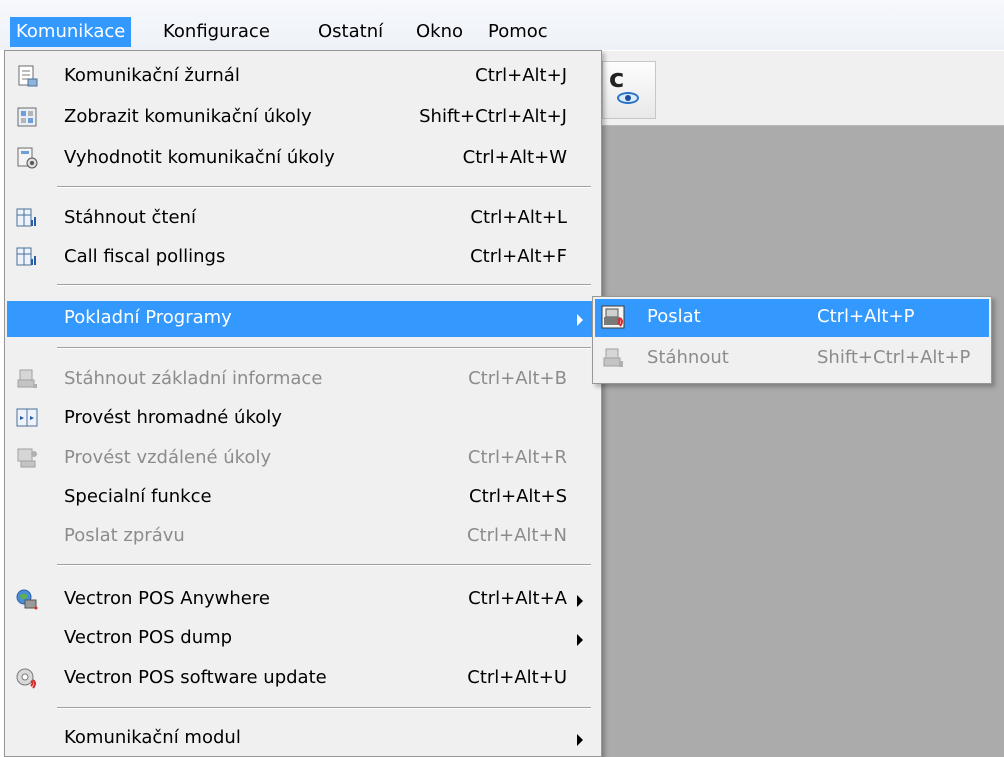 This screenshot has width=1004, height=757. What do you see at coordinates (688, 357) in the screenshot?
I see `submenu-item-label: Stáhnout` at bounding box center [688, 357].